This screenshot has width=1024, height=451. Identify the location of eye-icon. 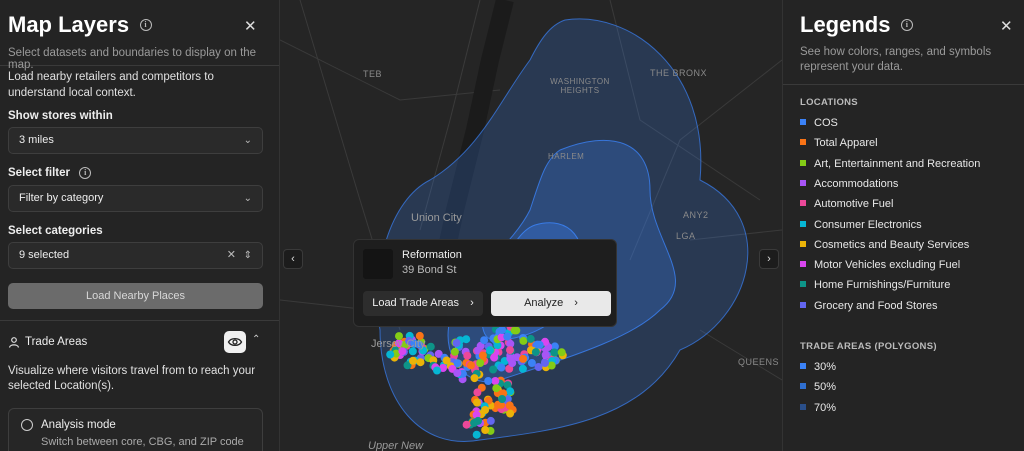
(235, 342).